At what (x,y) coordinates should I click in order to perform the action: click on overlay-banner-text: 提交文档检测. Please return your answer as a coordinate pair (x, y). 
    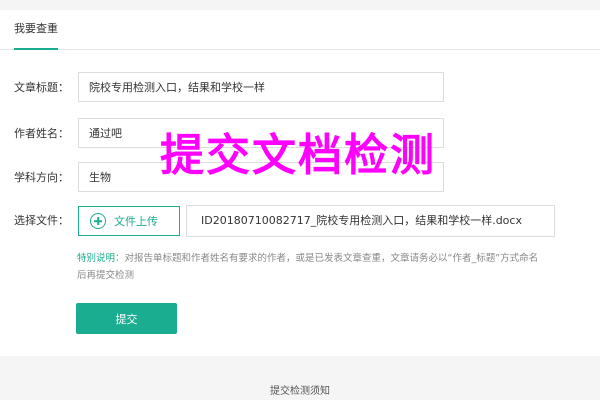
    Looking at the image, I should click on (298, 155).